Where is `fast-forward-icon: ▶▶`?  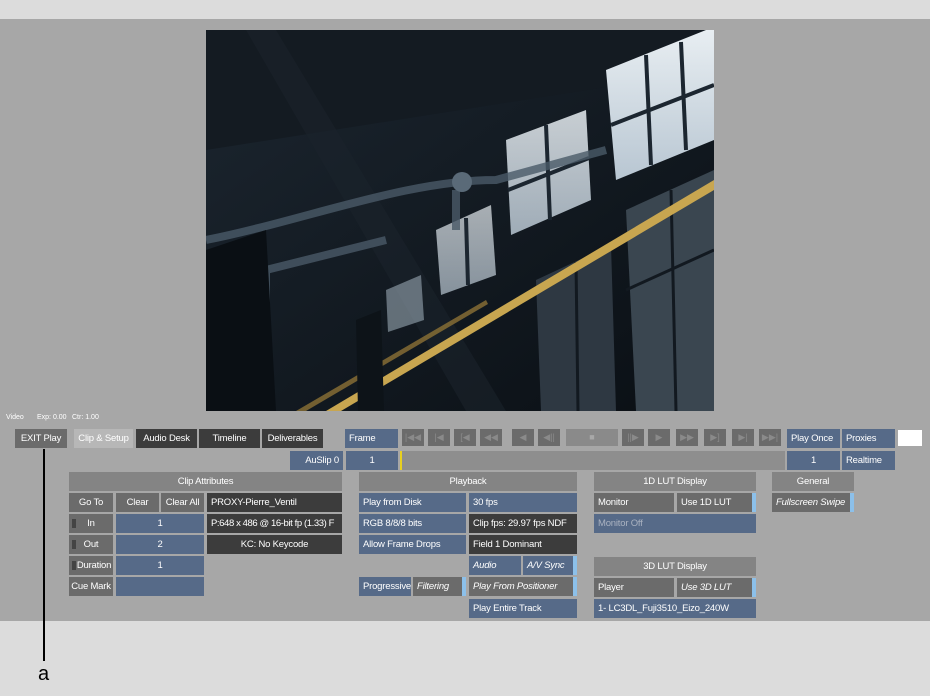
fast-forward-icon: ▶▶ is located at coordinates (687, 437).